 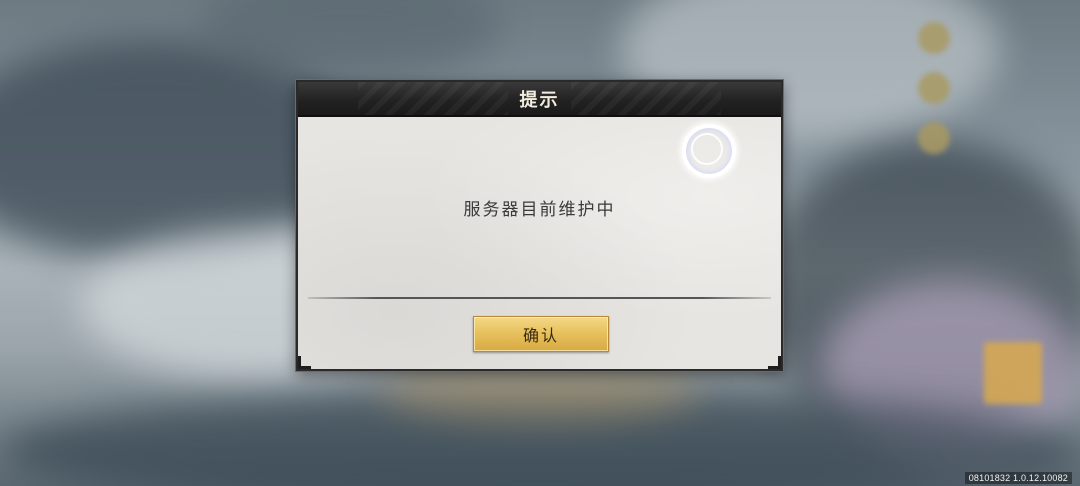 What do you see at coordinates (1013, 373) in the screenshot?
I see `side-action-button` at bounding box center [1013, 373].